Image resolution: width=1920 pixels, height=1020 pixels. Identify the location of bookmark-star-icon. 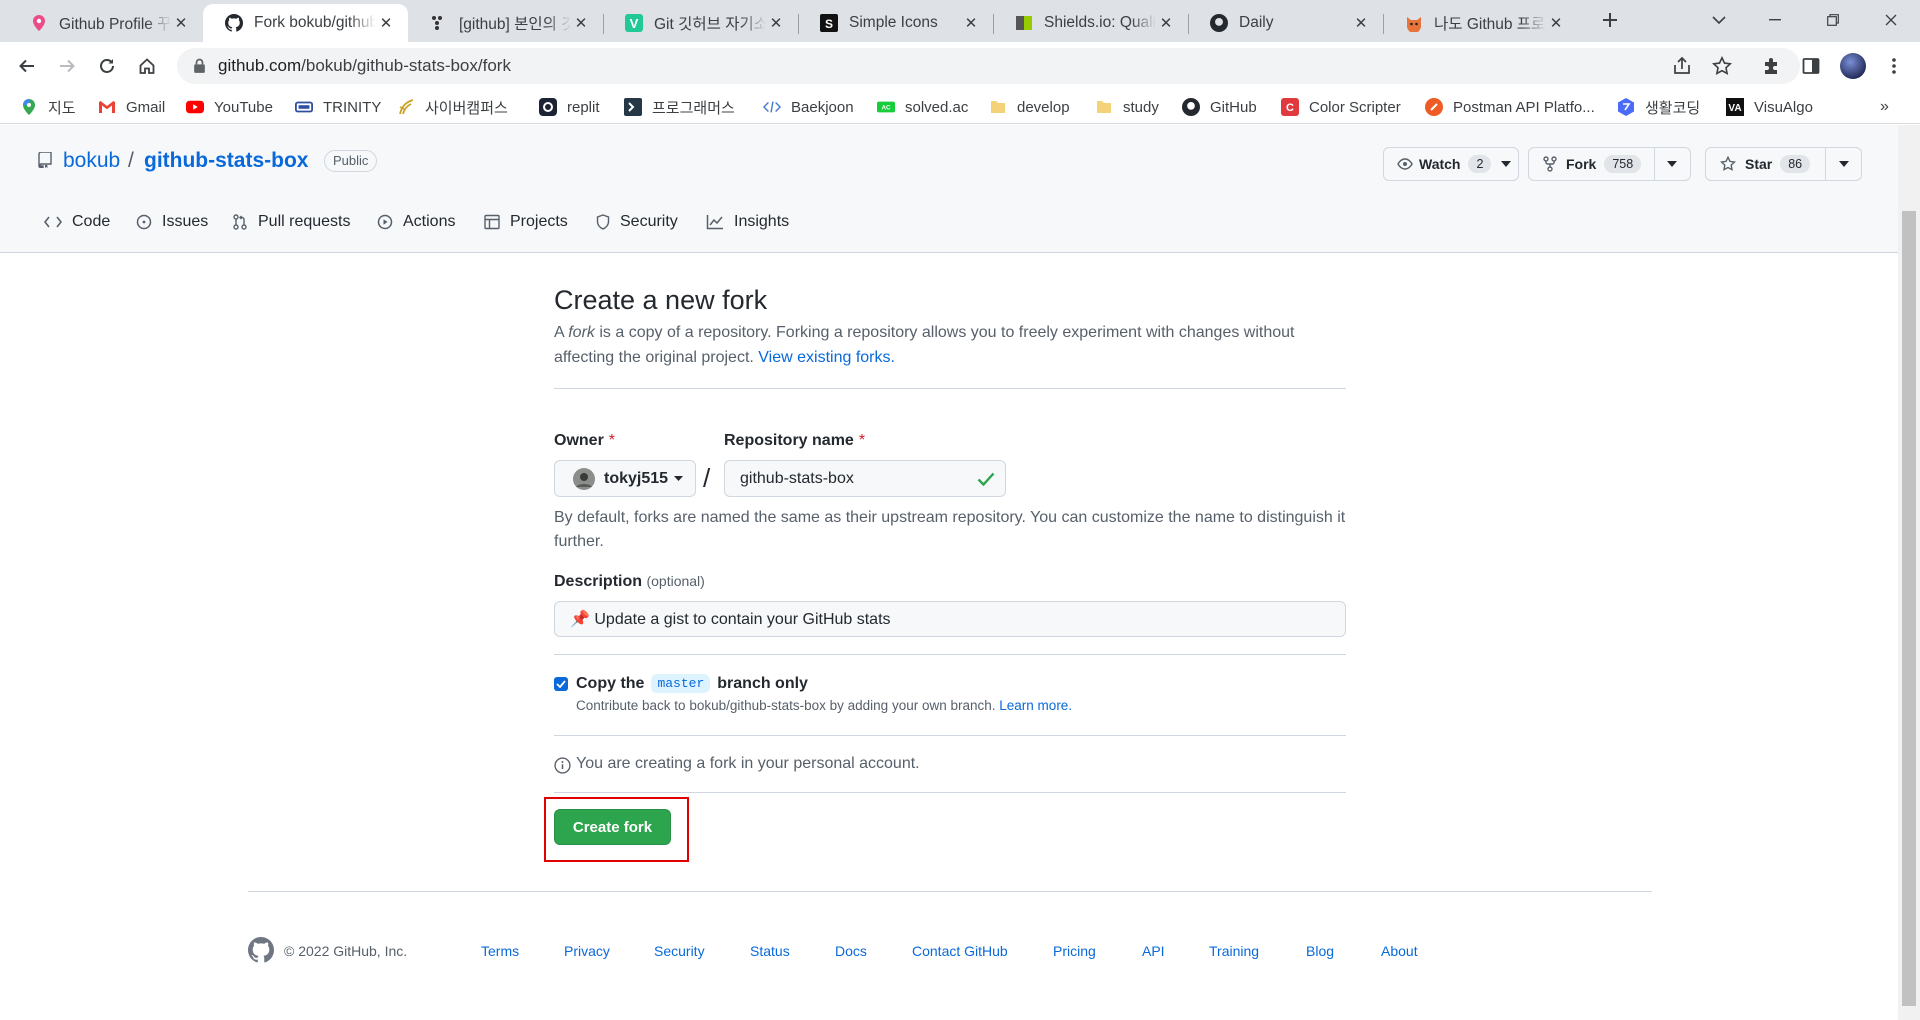
(1722, 66).